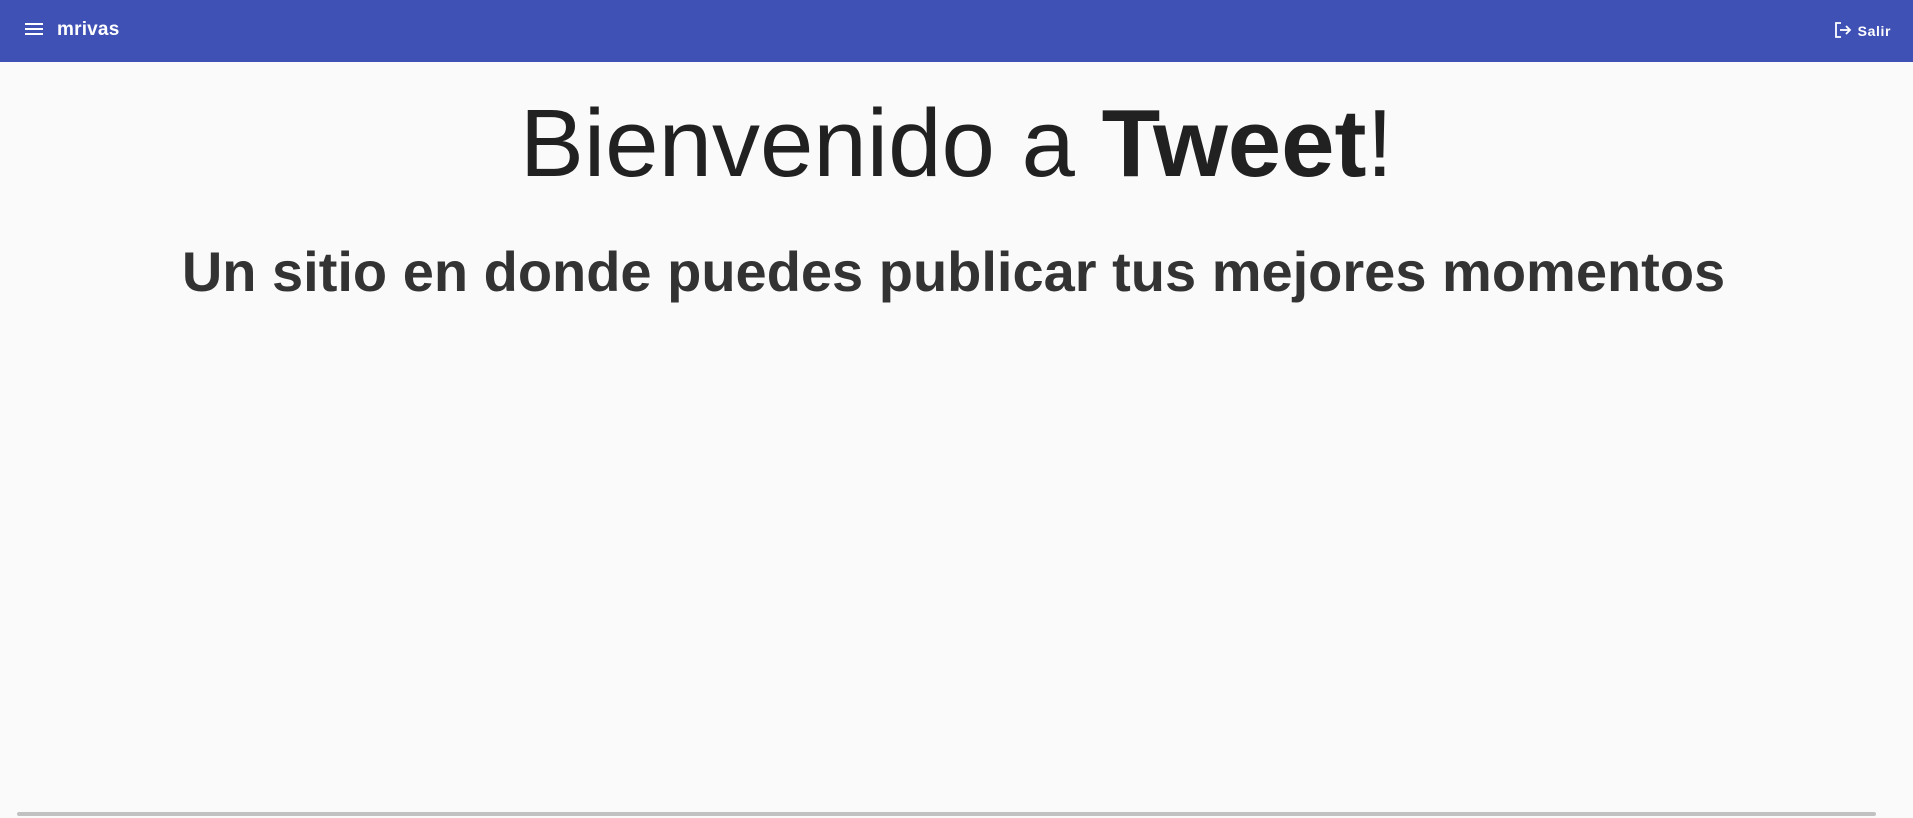  What do you see at coordinates (956, 31) in the screenshot?
I see `top-toolbar: mrivas Salir` at bounding box center [956, 31].